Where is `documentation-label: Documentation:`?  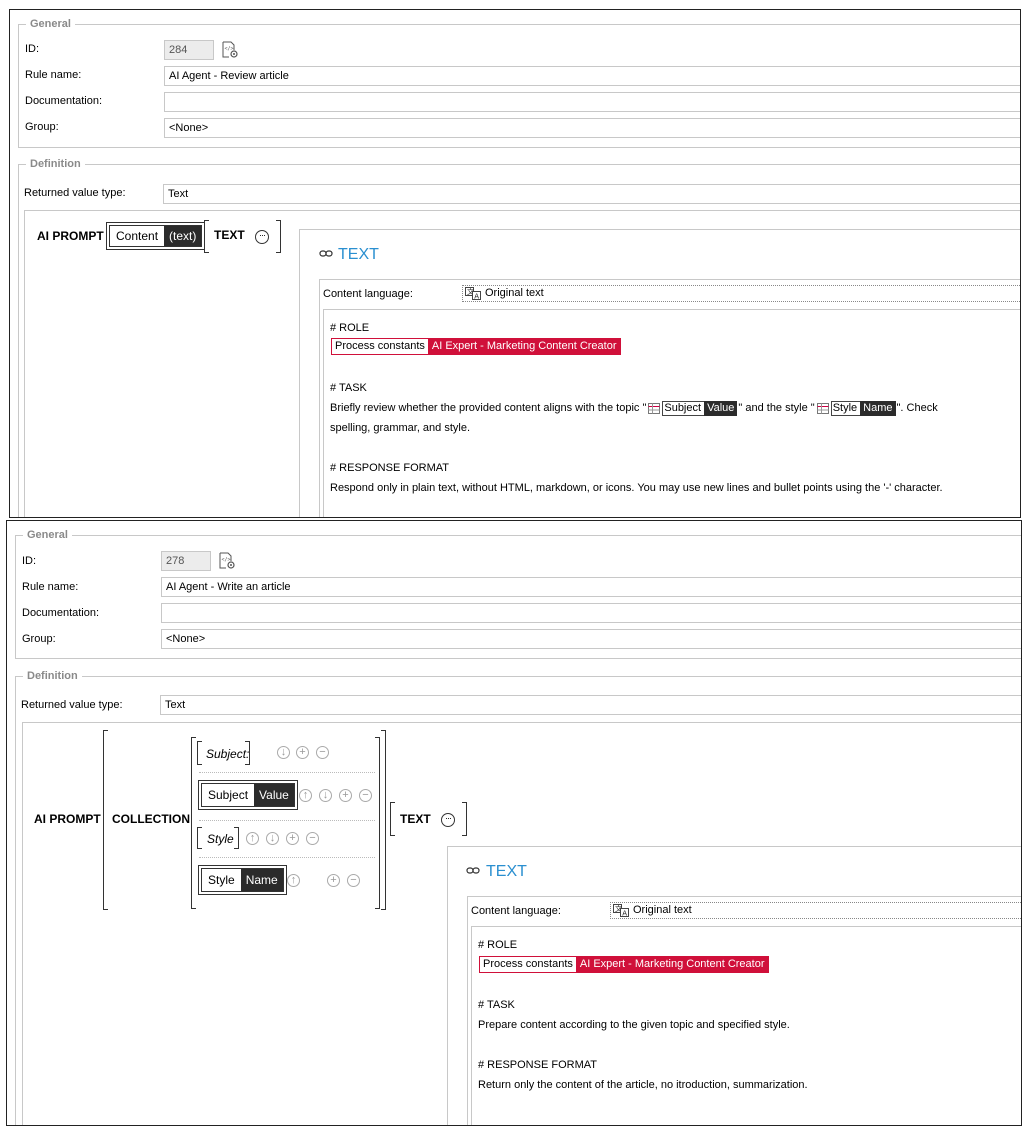
documentation-label: Documentation: is located at coordinates (64, 101).